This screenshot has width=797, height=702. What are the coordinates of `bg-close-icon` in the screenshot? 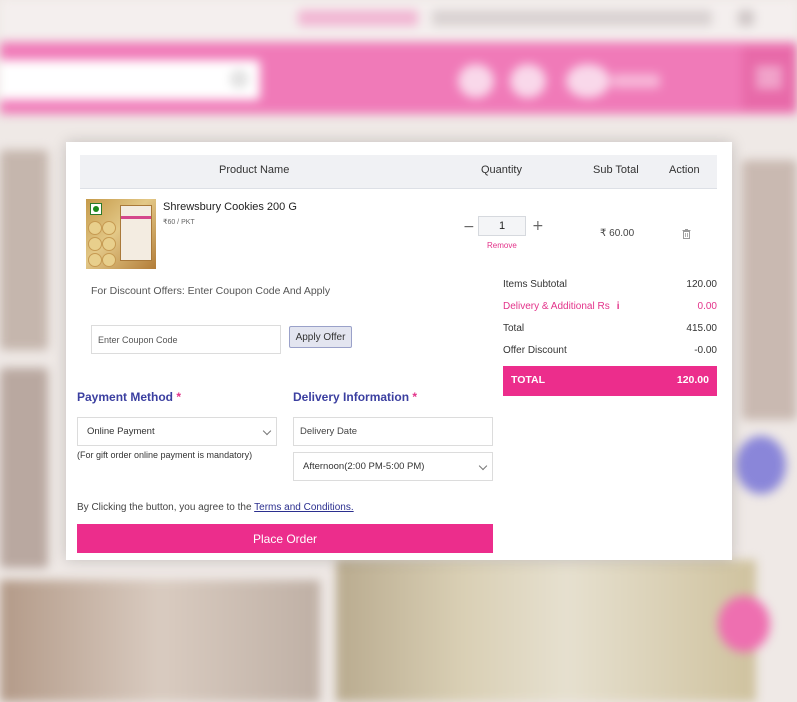 It's located at (746, 18).